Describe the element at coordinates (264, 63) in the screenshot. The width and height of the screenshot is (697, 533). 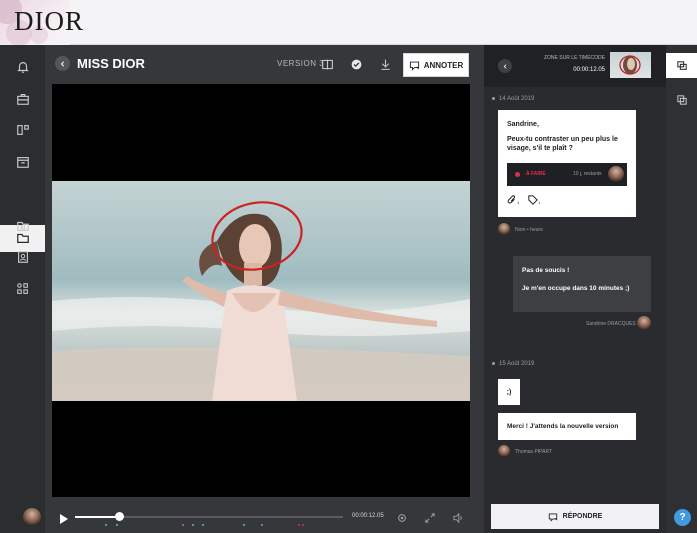
I see `viewer-header: MISS DIOR VERSION 3 ANNOTER` at that location.